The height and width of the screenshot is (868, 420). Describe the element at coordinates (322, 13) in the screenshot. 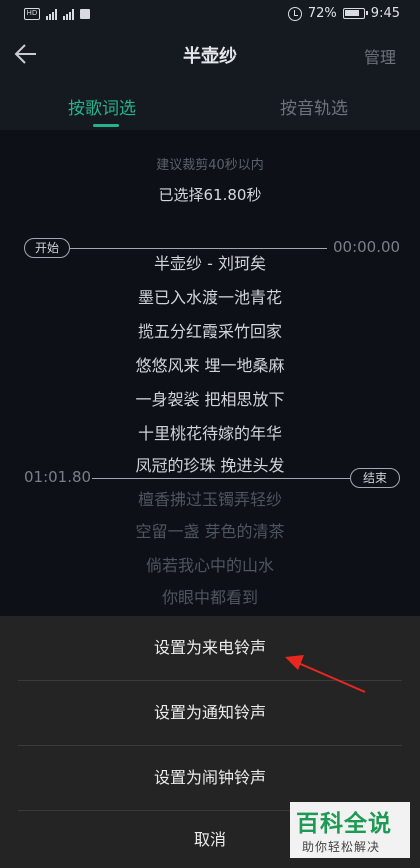

I see `battery-percent: 72%` at that location.